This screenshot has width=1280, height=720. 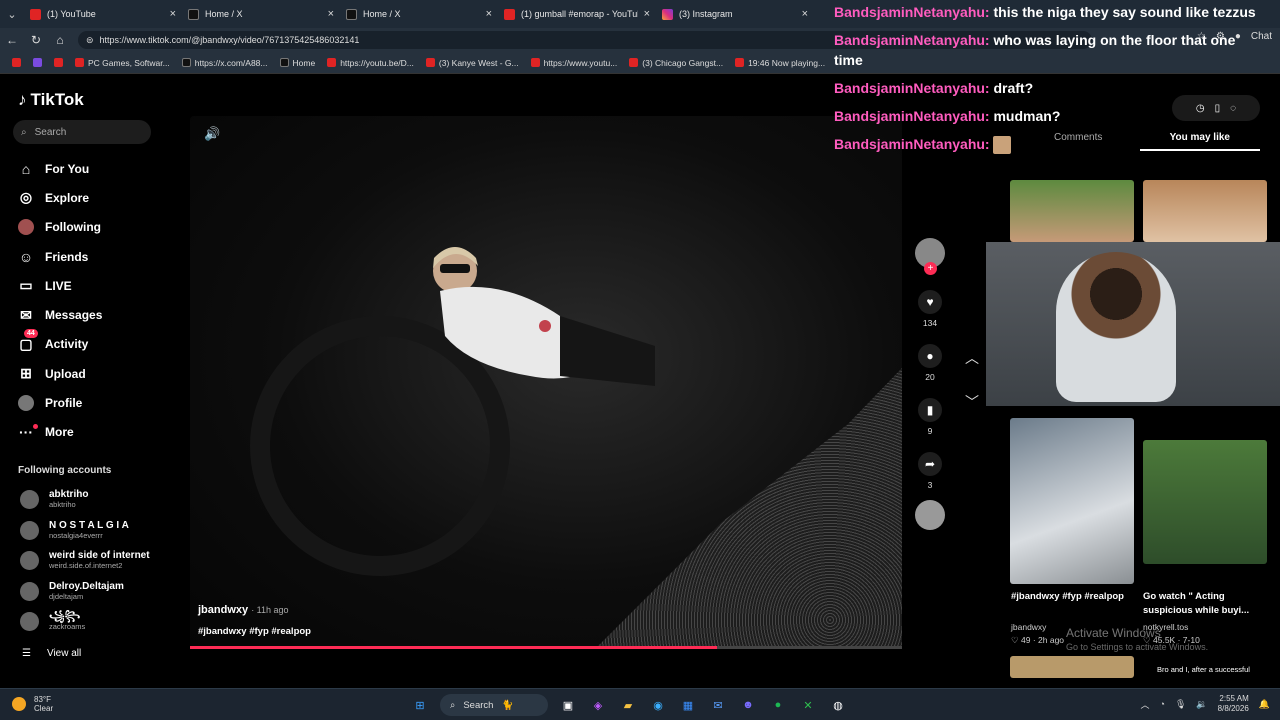 I want to click on avatar, so click(x=29, y=621).